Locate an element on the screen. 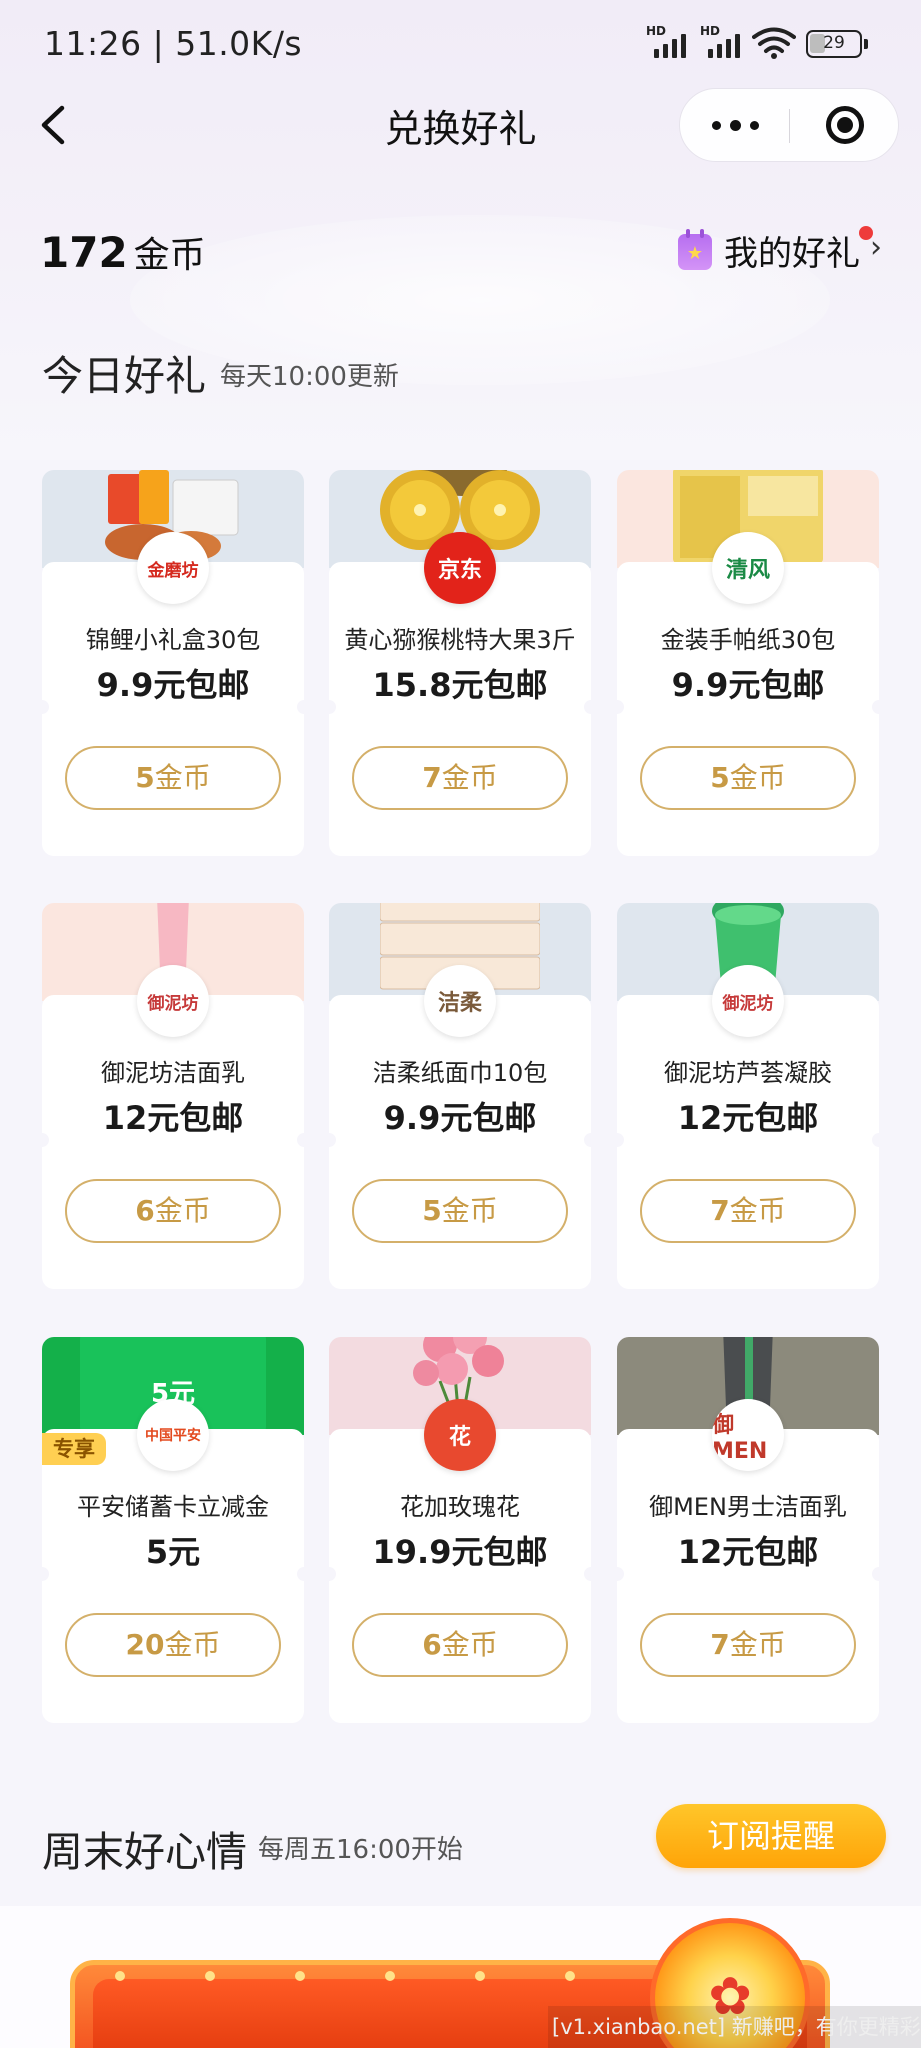 This screenshot has width=921, height=2048. brand-logo-icon: 金磨坊 is located at coordinates (173, 568).